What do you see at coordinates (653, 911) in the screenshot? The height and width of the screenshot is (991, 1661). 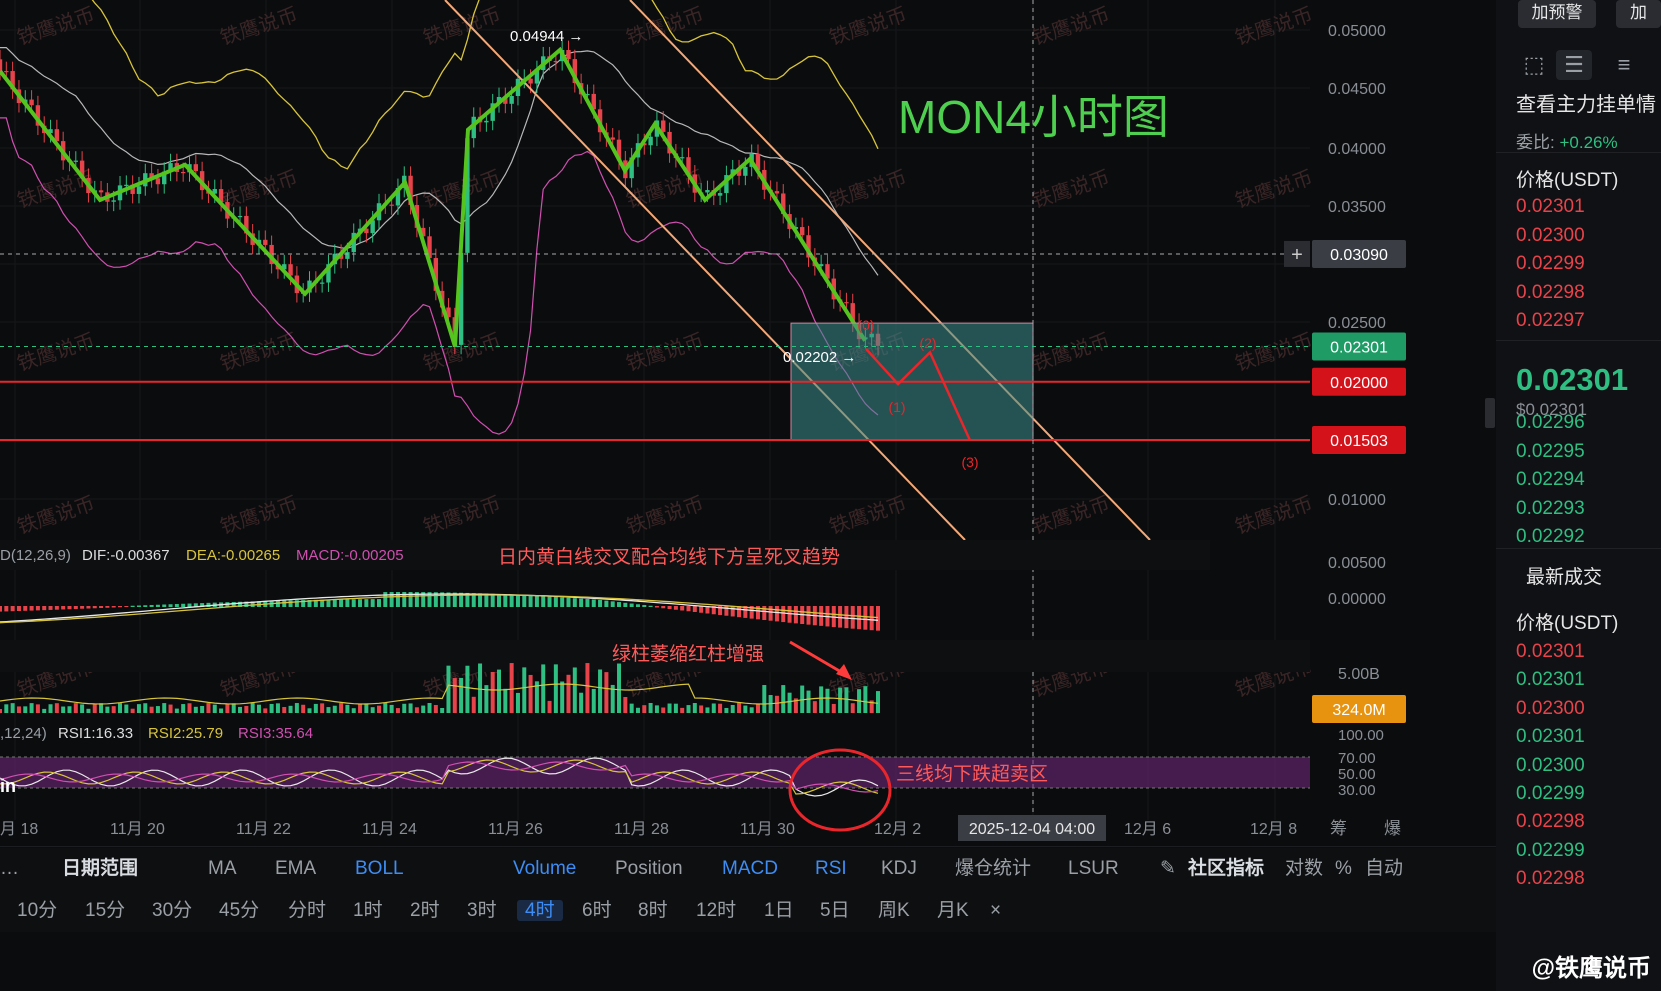 I see `timeframe-10: 8时` at bounding box center [653, 911].